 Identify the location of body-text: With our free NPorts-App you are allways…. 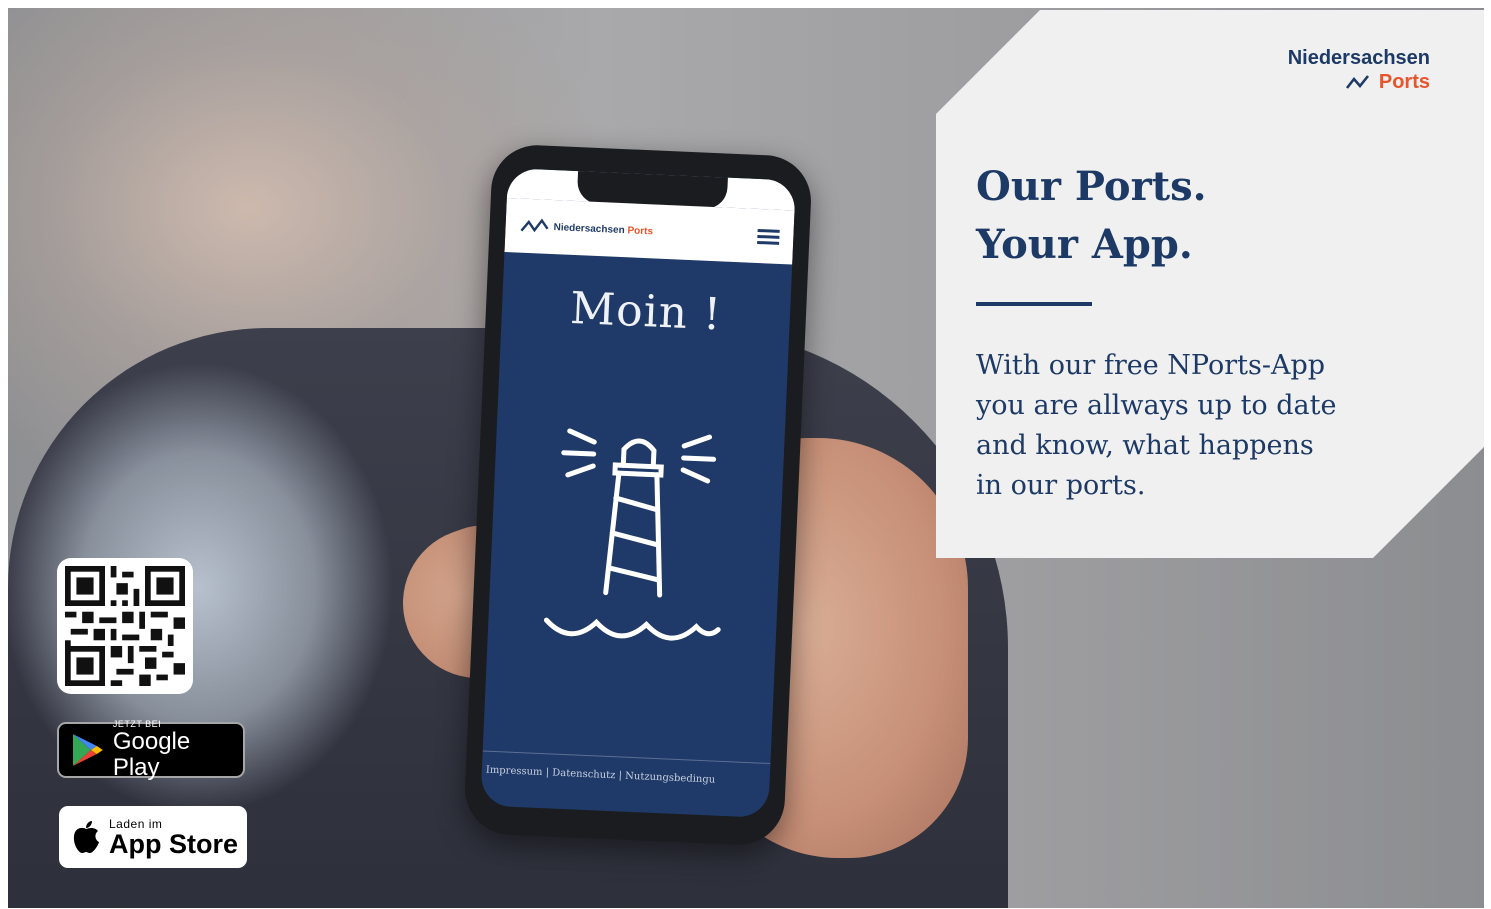
(1156, 425).